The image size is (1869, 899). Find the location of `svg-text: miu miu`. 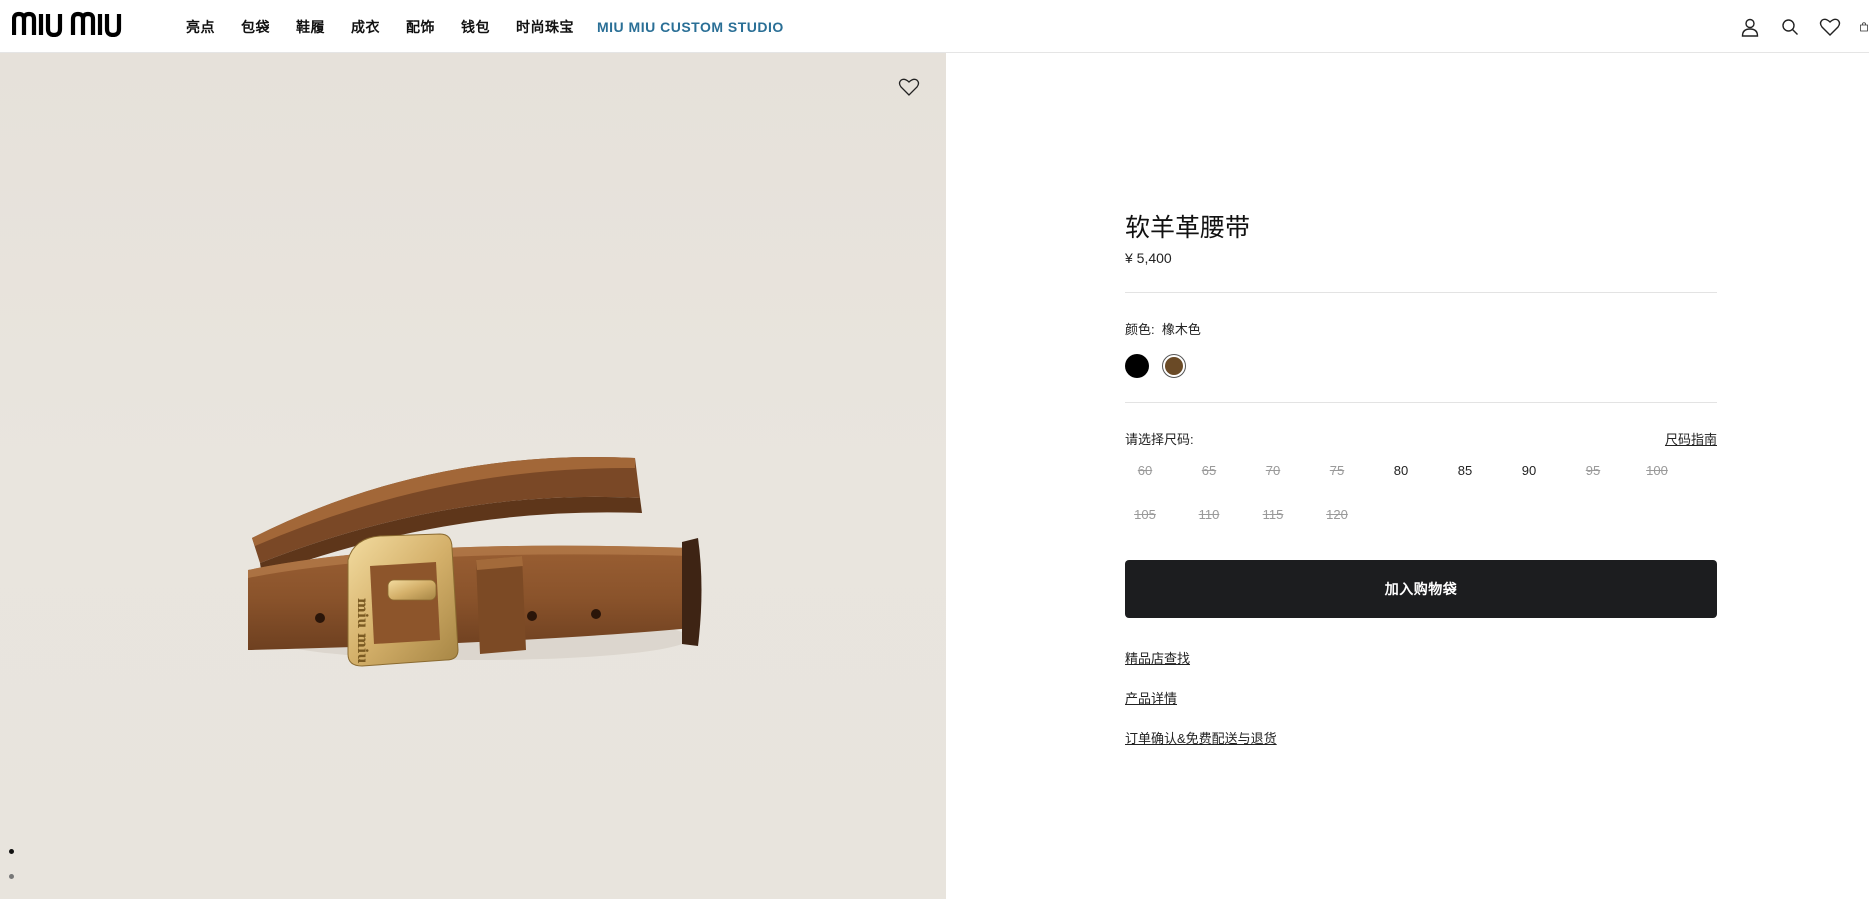

svg-text: miu miu is located at coordinates (362, 631).